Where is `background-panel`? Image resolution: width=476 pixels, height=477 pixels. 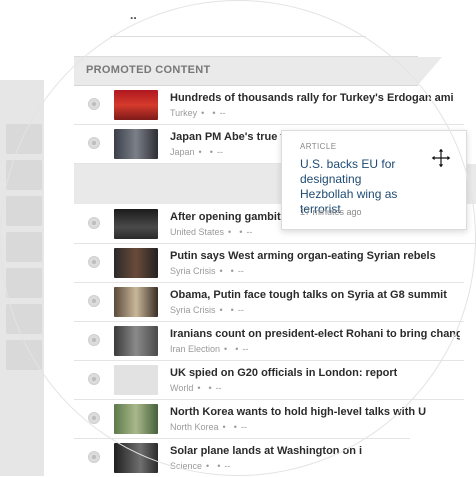 background-panel is located at coordinates (22, 278).